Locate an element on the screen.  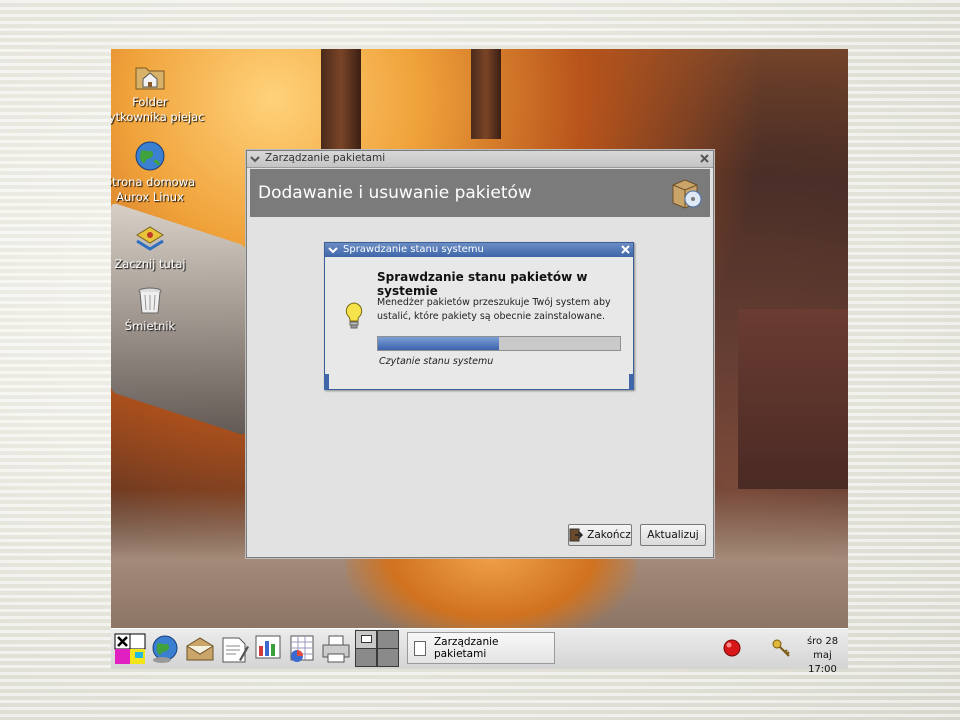
window-document-icon is located at coordinates (420, 648).